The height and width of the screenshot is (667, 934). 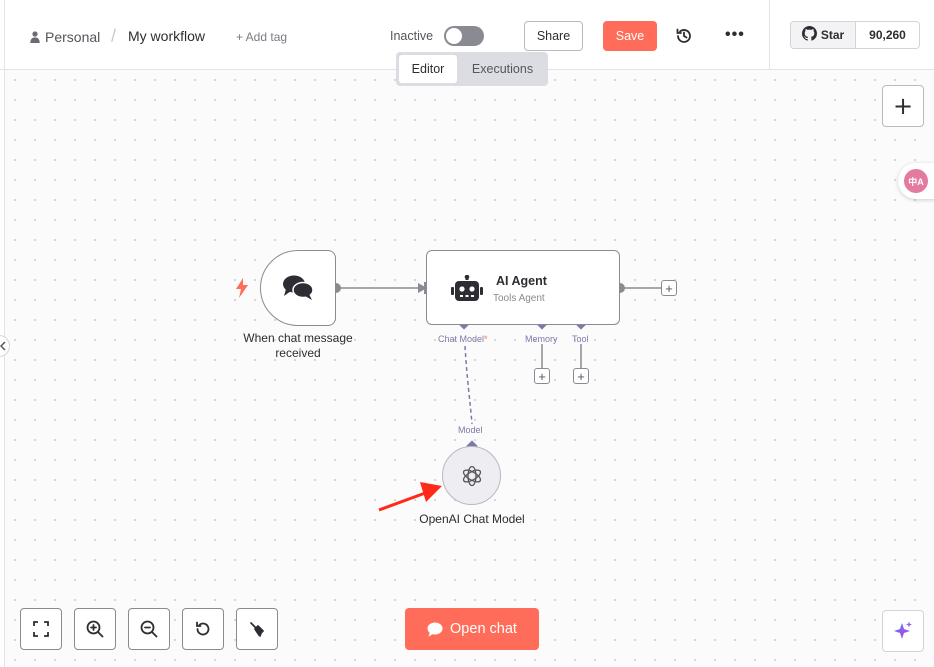 I want to click on zoom-in-button, so click(x=95, y=629).